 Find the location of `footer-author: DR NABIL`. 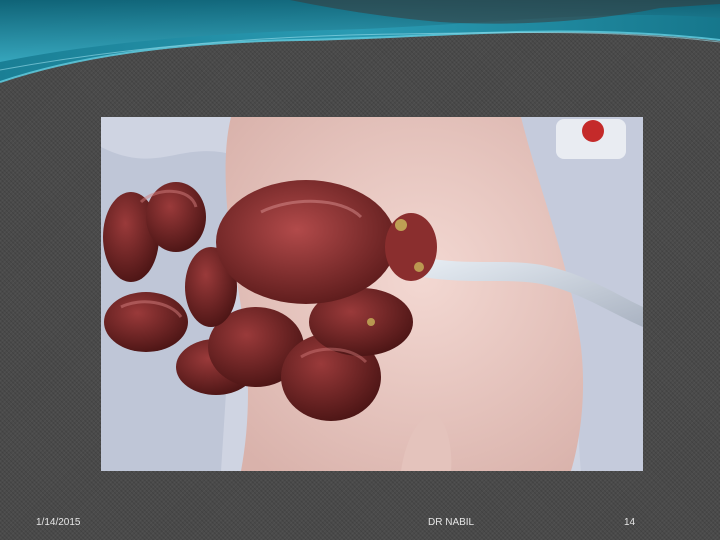

footer-author: DR NABIL is located at coordinates (451, 522).